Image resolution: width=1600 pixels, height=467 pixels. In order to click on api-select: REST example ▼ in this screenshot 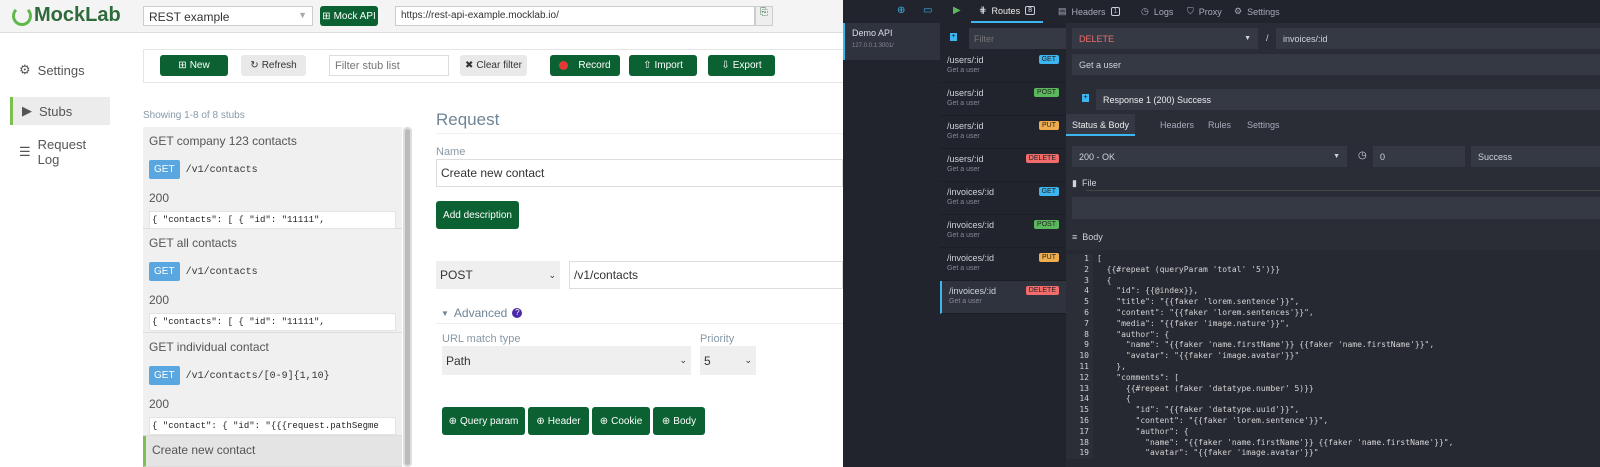, I will do `click(228, 16)`.